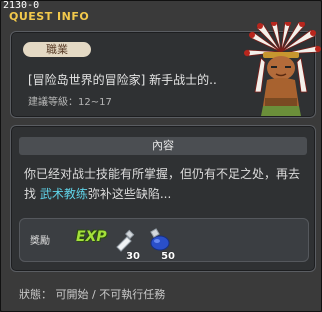 This screenshot has width=322, height=312. Describe the element at coordinates (70, 102) in the screenshot. I see `recommend-level: 建議等級：12~17` at that location.